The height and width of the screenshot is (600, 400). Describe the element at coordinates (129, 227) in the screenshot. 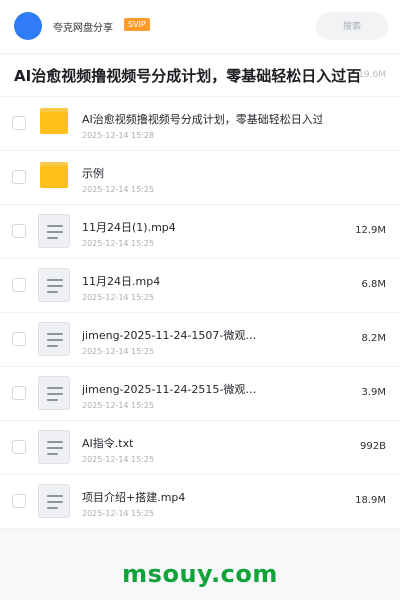

I see `file-name: 11月24日(1).mp4` at that location.